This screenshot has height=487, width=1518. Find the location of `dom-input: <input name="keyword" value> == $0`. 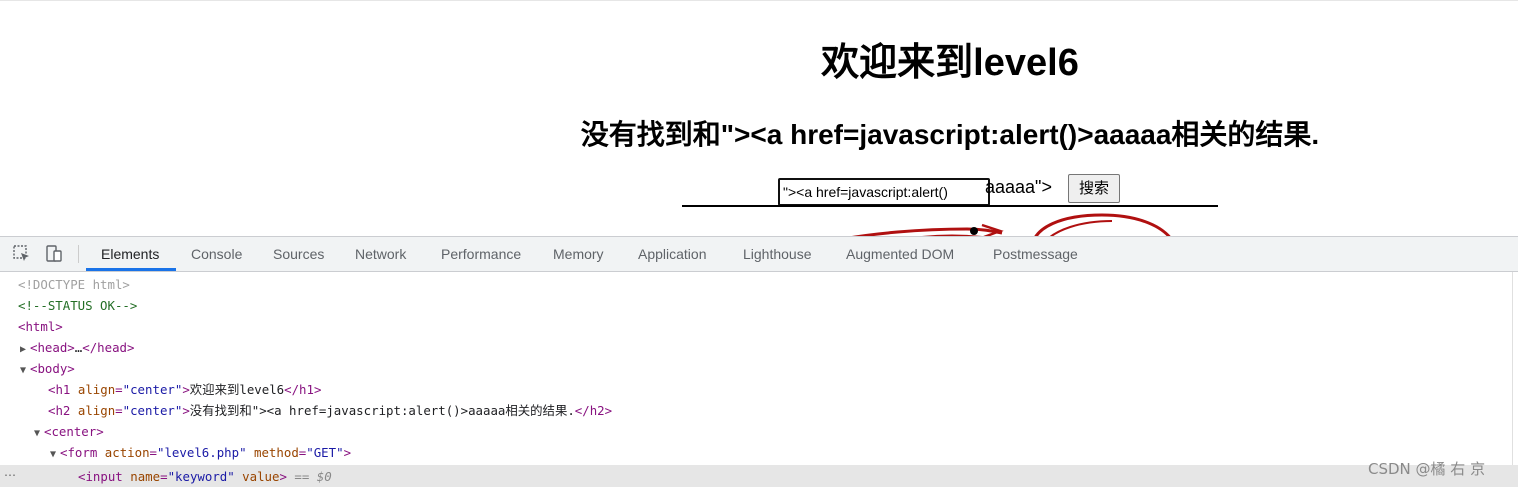

dom-input: <input name="keyword" value> == $0 is located at coordinates (205, 476).